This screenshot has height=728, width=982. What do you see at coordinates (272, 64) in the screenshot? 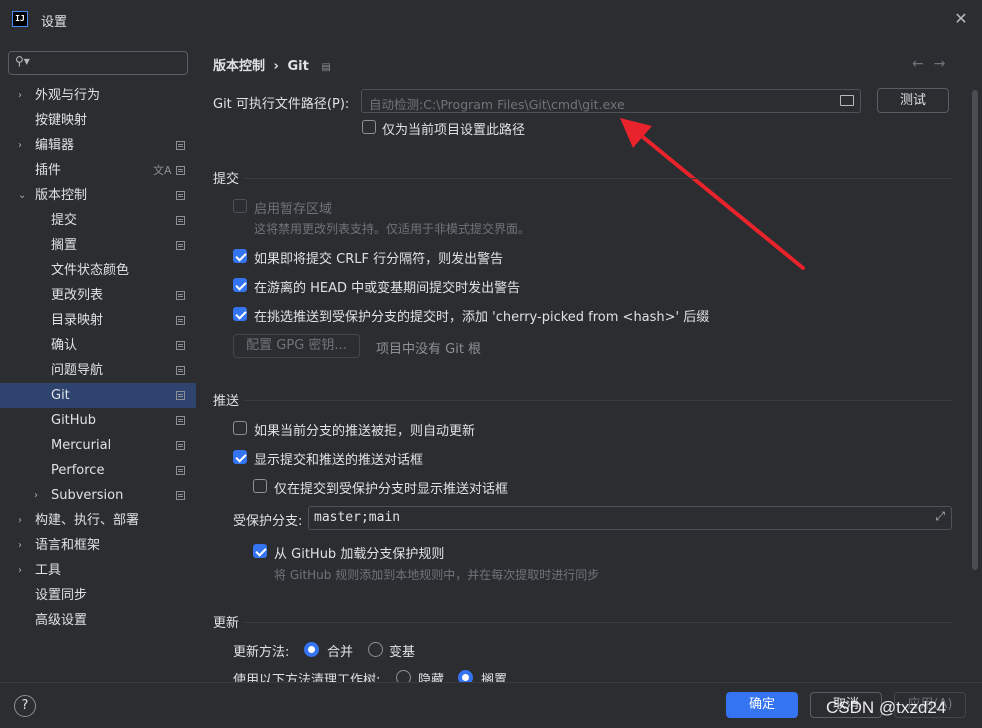
I see `breadcrumb: 版本控制 › Git ▤` at bounding box center [272, 64].